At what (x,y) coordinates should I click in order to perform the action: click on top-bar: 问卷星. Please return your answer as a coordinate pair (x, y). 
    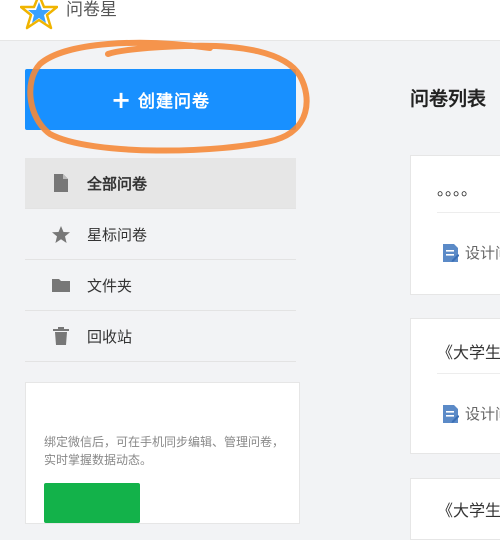
    Looking at the image, I should click on (250, 20).